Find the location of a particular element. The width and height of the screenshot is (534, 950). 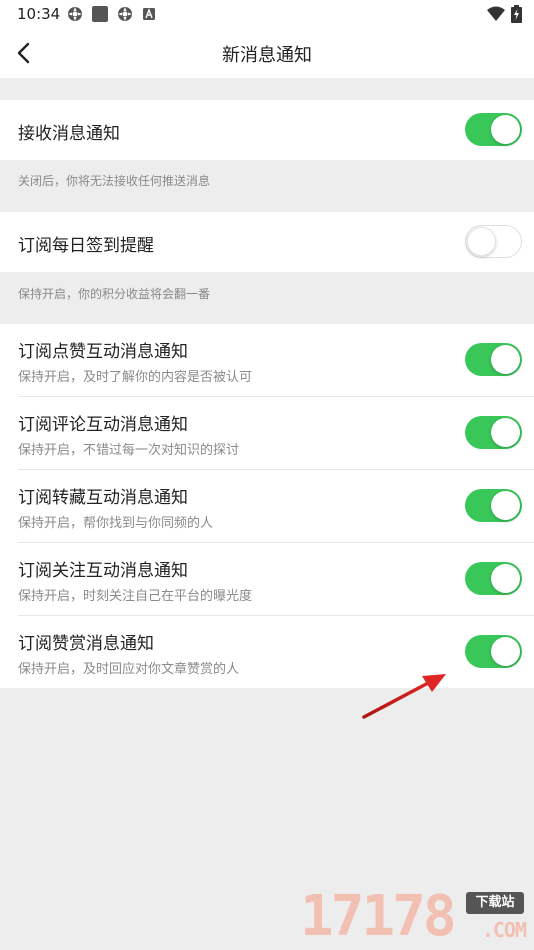

page-title: 新消息通知 is located at coordinates (267, 55).